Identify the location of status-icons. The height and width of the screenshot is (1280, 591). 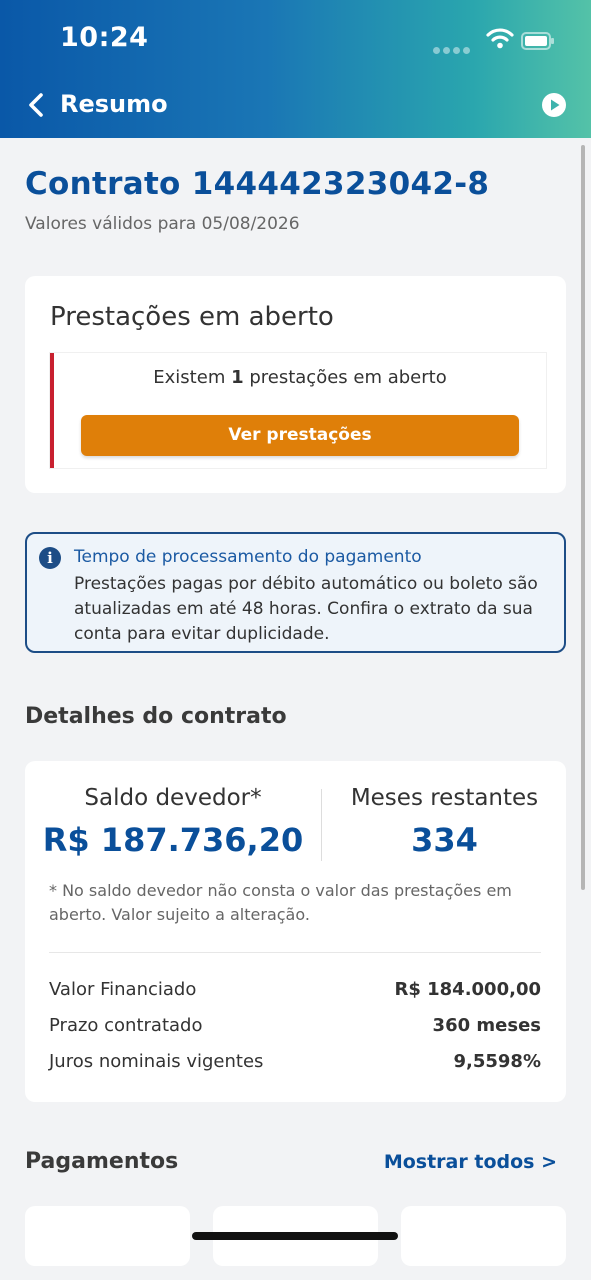
(493, 41).